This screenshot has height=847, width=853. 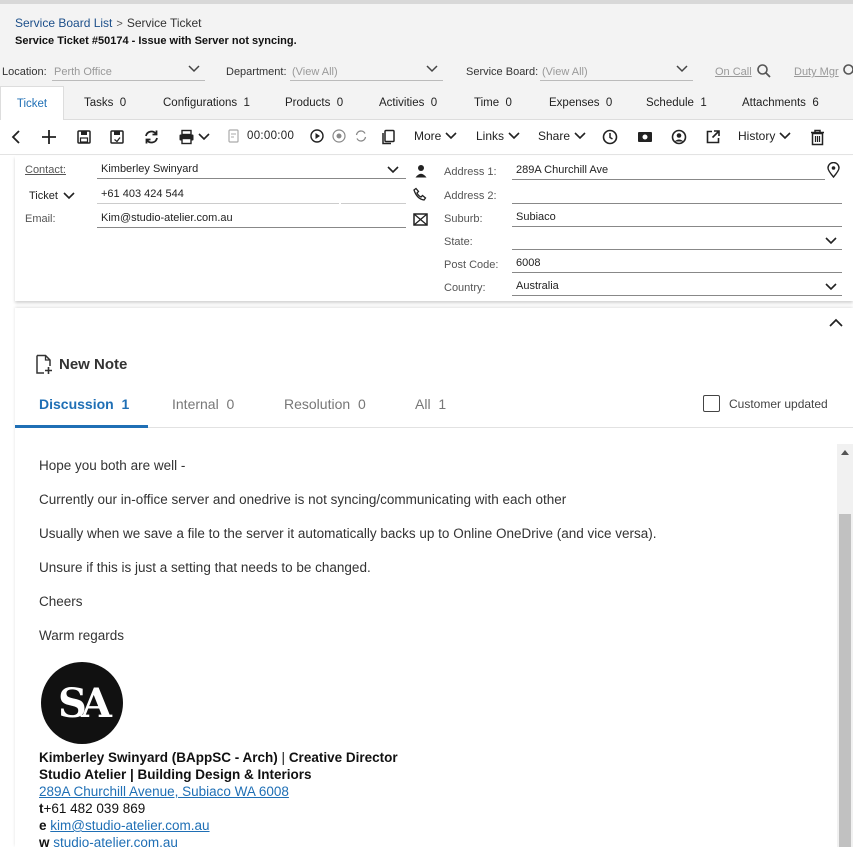 What do you see at coordinates (711, 403) in the screenshot?
I see `customer-updated-checkbox` at bounding box center [711, 403].